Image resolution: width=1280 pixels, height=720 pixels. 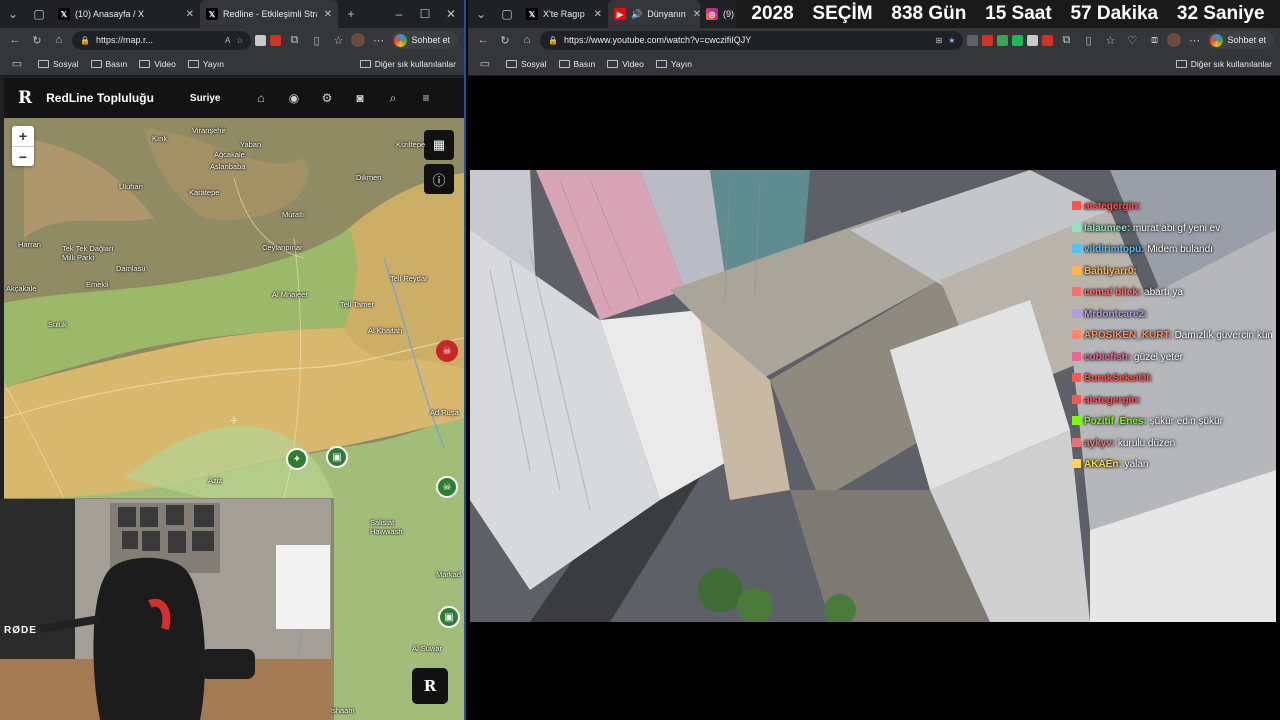 I want to click on tab-x-profile: 𝕏 X'te Ragıp Soy ✕, so click(x=564, y=14).